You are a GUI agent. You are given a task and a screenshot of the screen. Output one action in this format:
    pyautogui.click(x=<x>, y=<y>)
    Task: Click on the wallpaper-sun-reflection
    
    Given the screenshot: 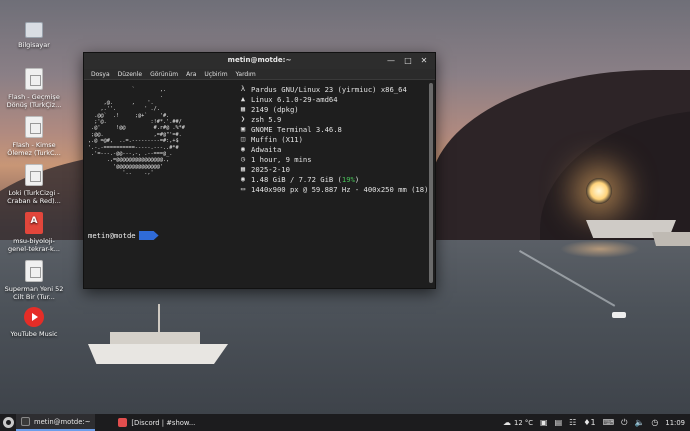 What is the action you would take?
    pyautogui.click(x=600, y=249)
    